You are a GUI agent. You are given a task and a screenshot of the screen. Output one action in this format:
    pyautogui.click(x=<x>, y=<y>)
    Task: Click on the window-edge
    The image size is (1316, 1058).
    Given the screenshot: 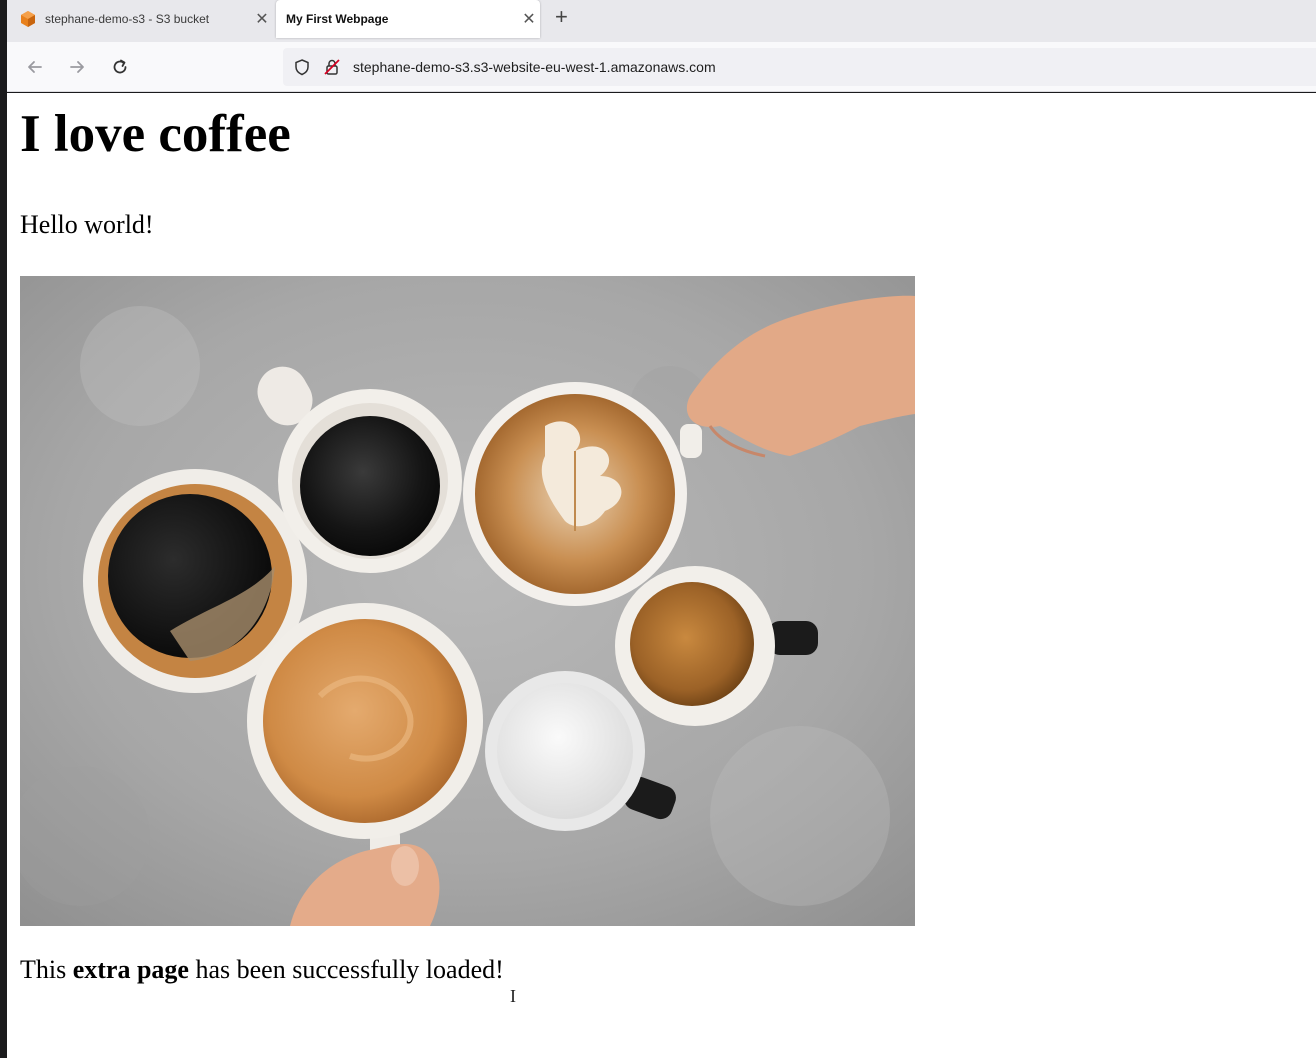 What is the action you would take?
    pyautogui.click(x=3, y=529)
    